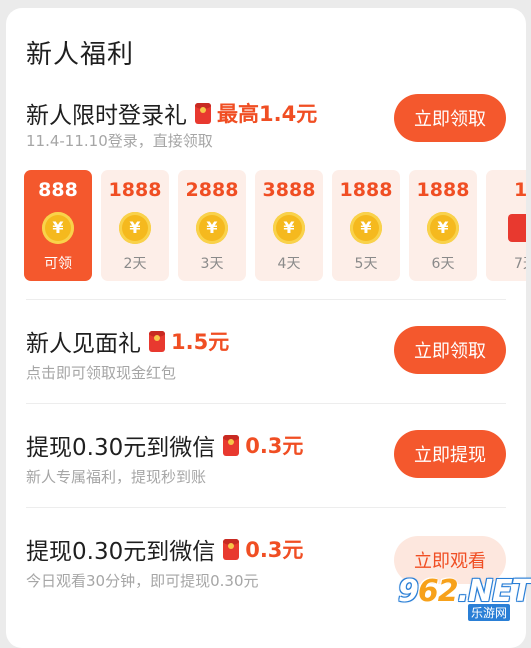 The image size is (531, 648). What do you see at coordinates (135, 264) in the screenshot?
I see `day-label: 2天` at bounding box center [135, 264].